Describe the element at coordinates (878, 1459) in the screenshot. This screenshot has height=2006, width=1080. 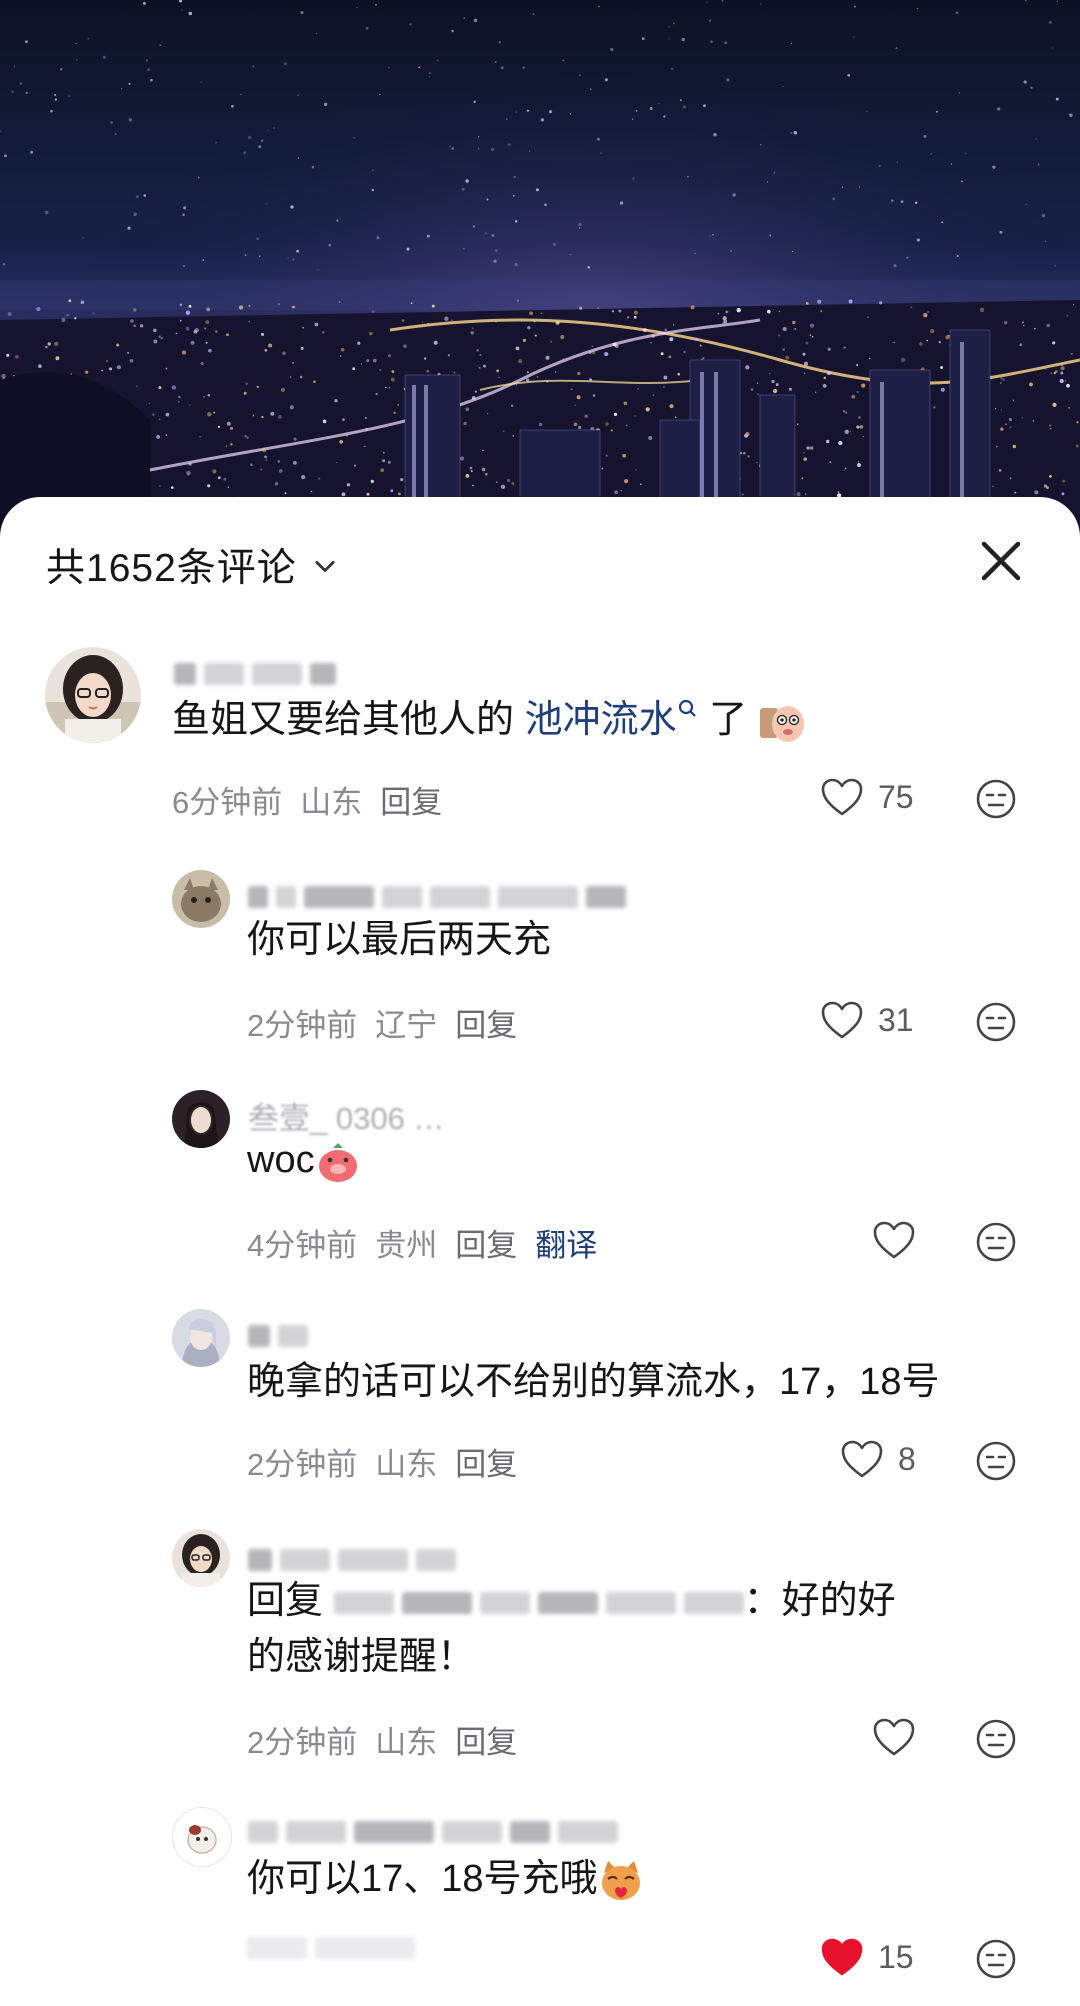
I see `like-button: 8` at that location.